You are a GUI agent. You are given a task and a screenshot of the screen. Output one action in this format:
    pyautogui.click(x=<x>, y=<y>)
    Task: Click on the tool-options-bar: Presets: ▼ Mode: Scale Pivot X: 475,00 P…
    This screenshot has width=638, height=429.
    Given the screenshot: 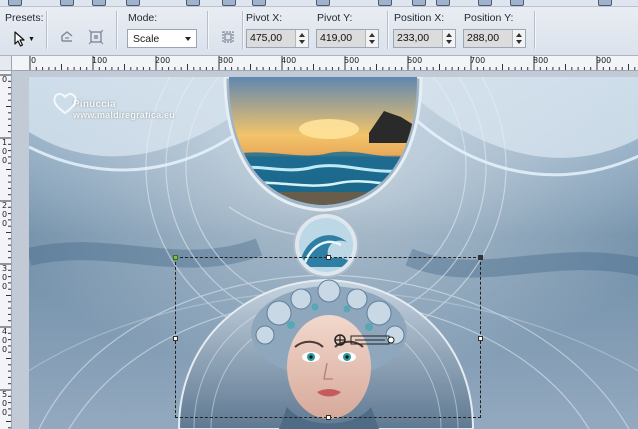 What is the action you would take?
    pyautogui.click(x=319, y=31)
    